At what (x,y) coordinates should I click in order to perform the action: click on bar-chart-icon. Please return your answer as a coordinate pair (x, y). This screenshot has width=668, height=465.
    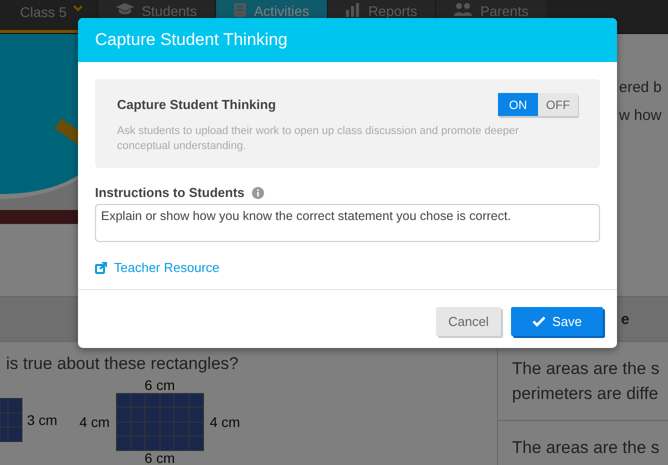
    Looking at the image, I should click on (353, 10).